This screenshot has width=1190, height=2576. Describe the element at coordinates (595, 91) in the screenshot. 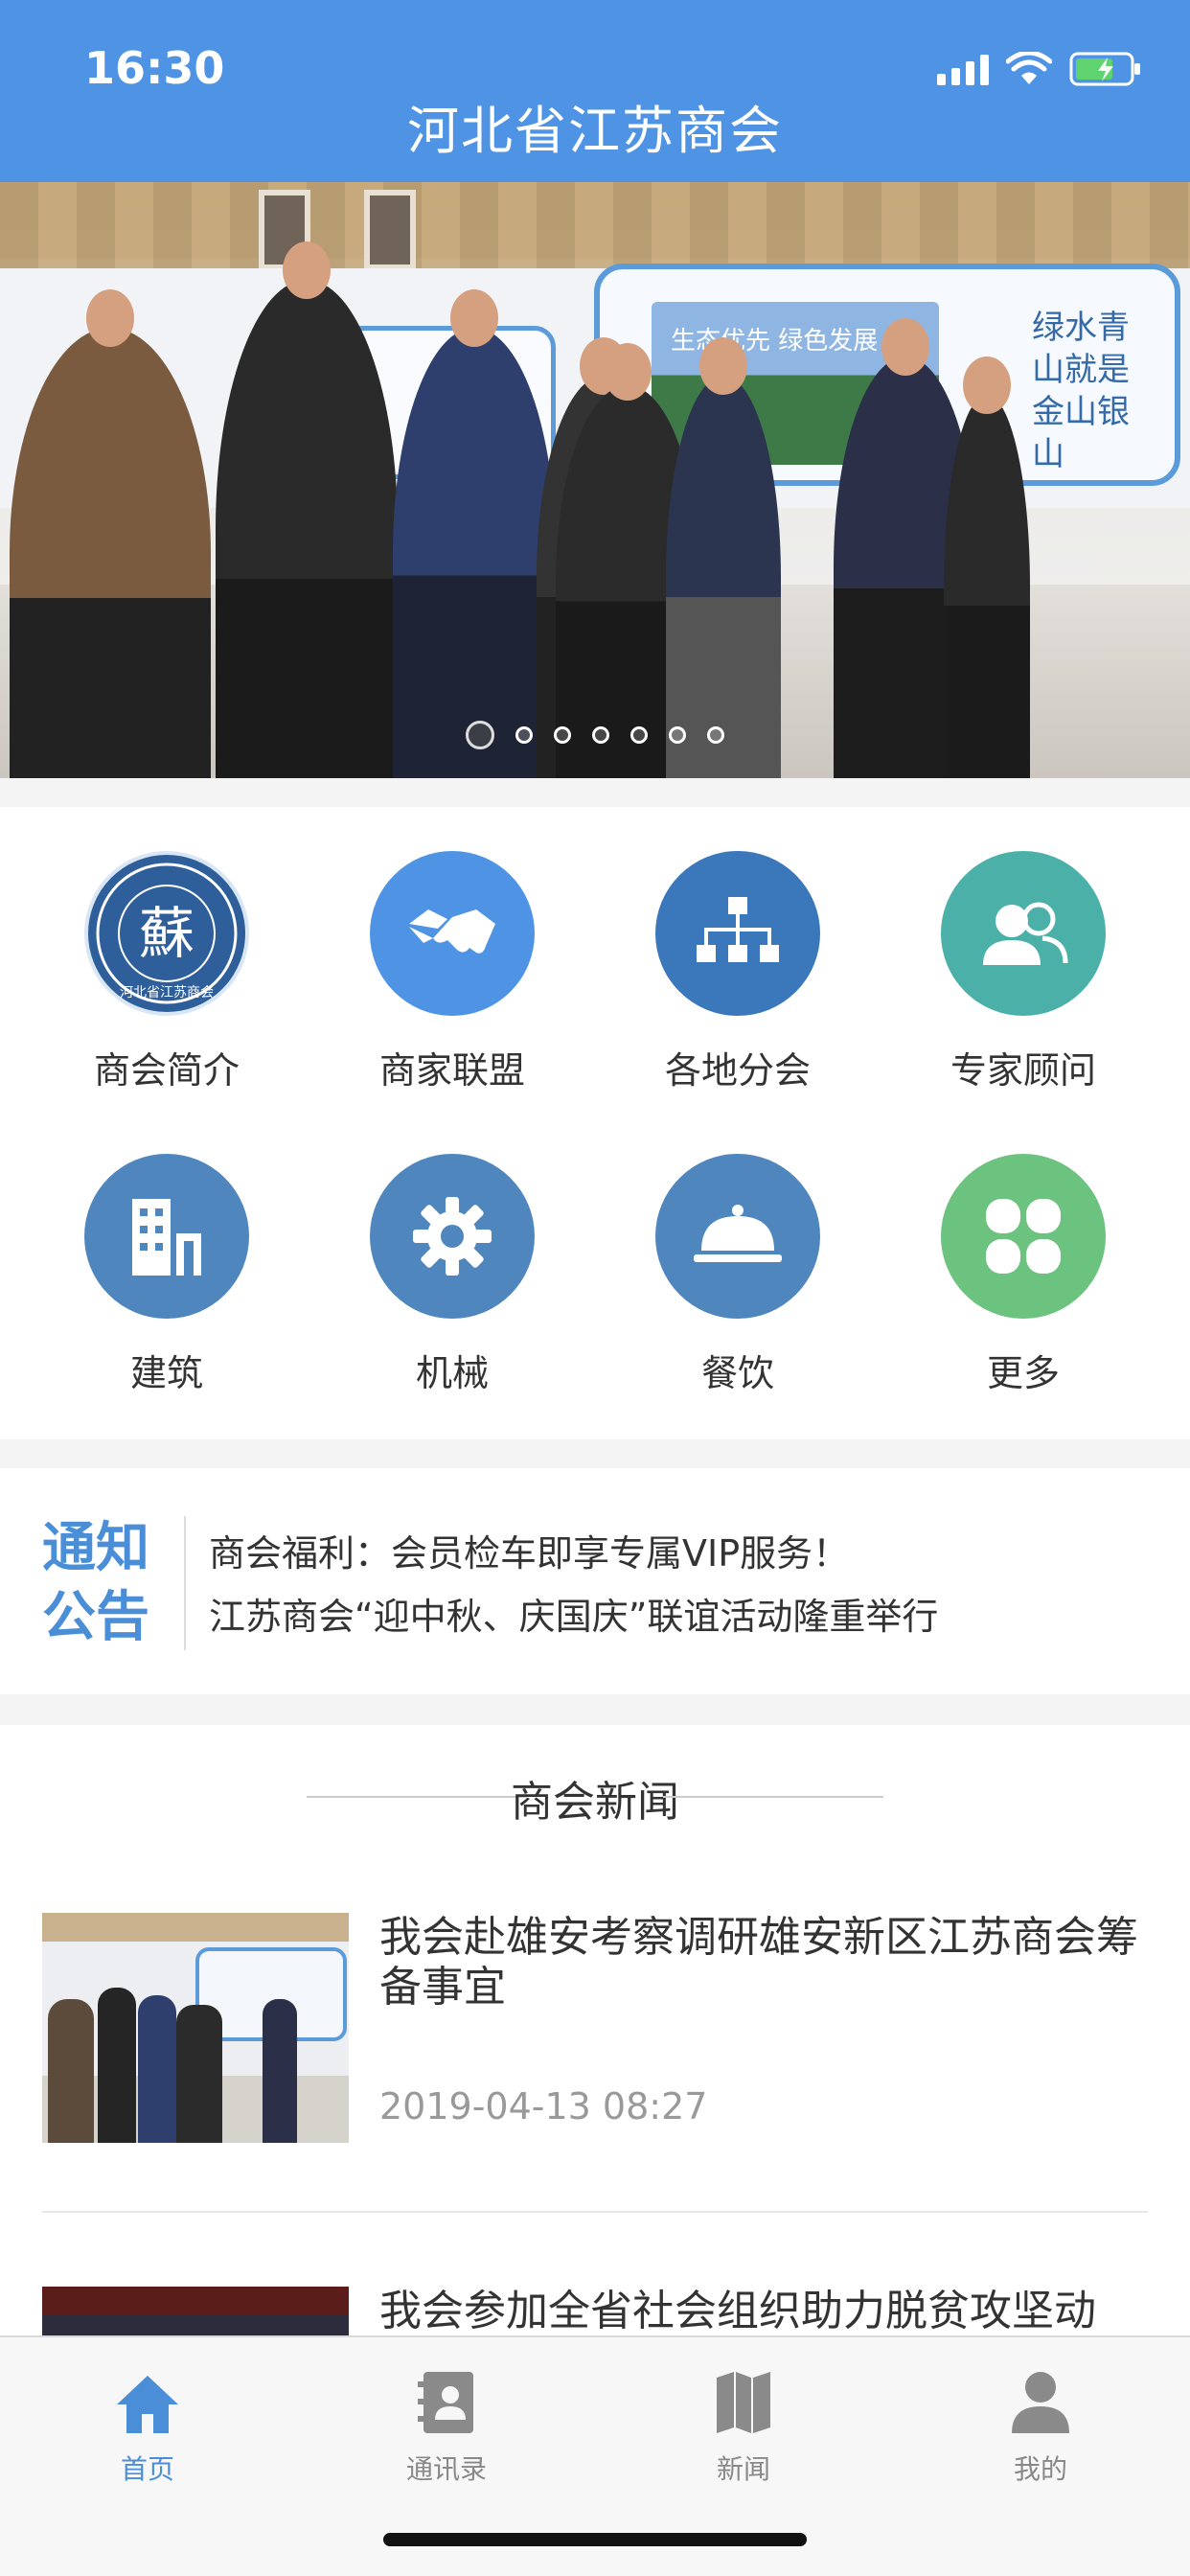

I see `top-header: 16:30 河北省江苏商会` at that location.